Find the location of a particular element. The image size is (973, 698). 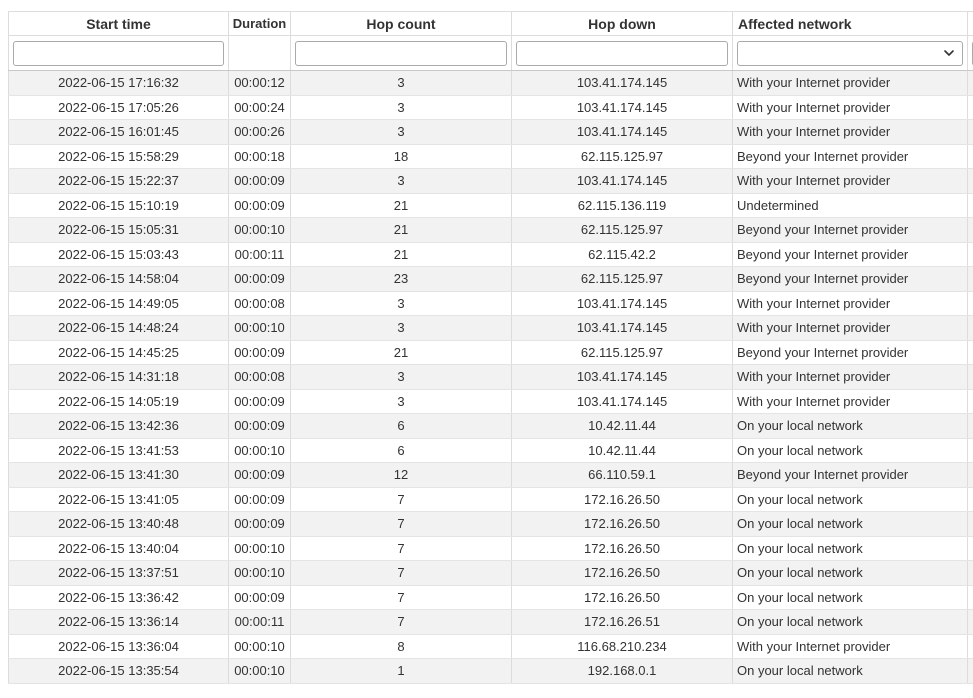

cell-start-time: 2022-06-15 13:35:54 is located at coordinates (118, 671).